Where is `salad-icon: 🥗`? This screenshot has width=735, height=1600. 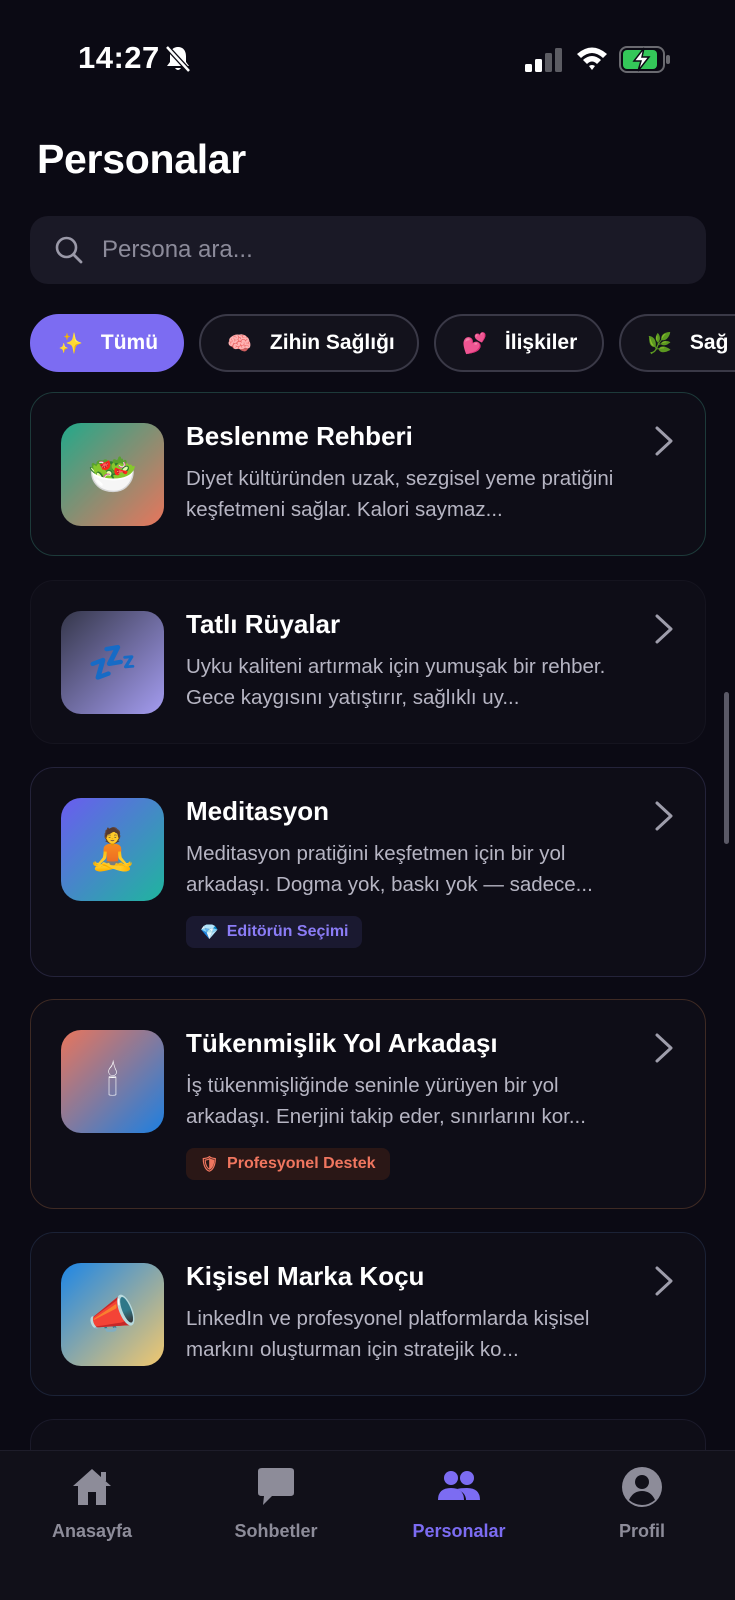 salad-icon: 🥗 is located at coordinates (112, 474).